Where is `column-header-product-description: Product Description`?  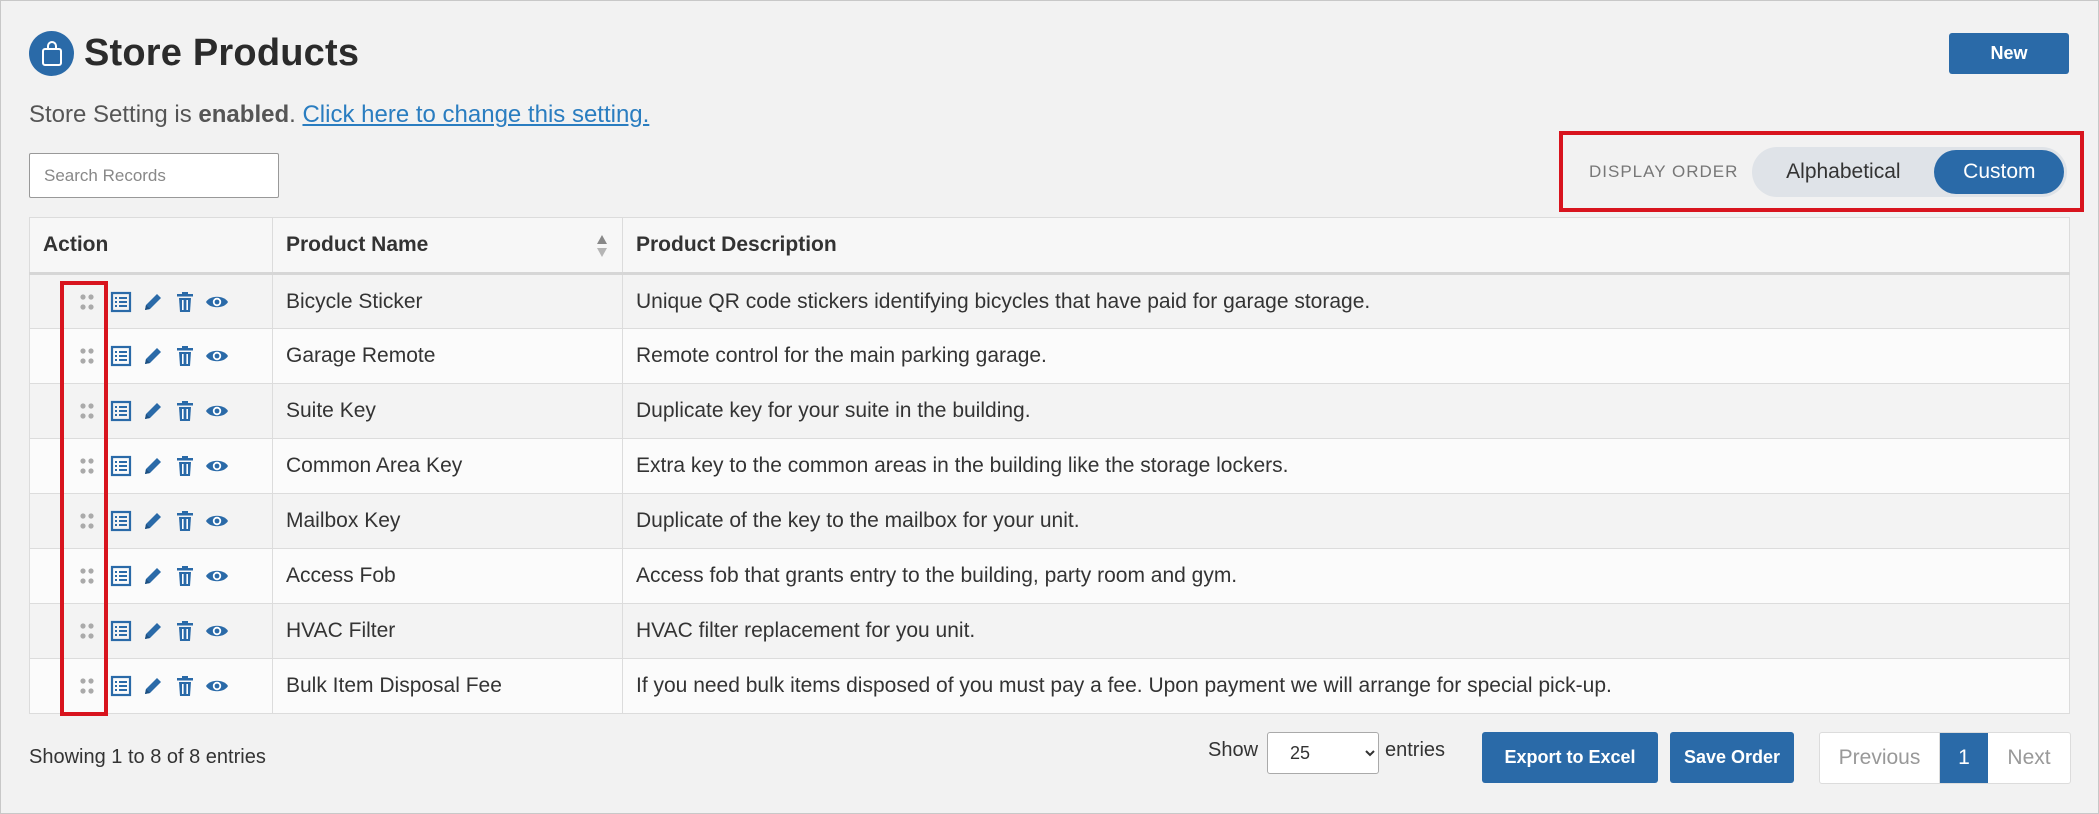
column-header-product-description: Product Description is located at coordinates (1346, 246).